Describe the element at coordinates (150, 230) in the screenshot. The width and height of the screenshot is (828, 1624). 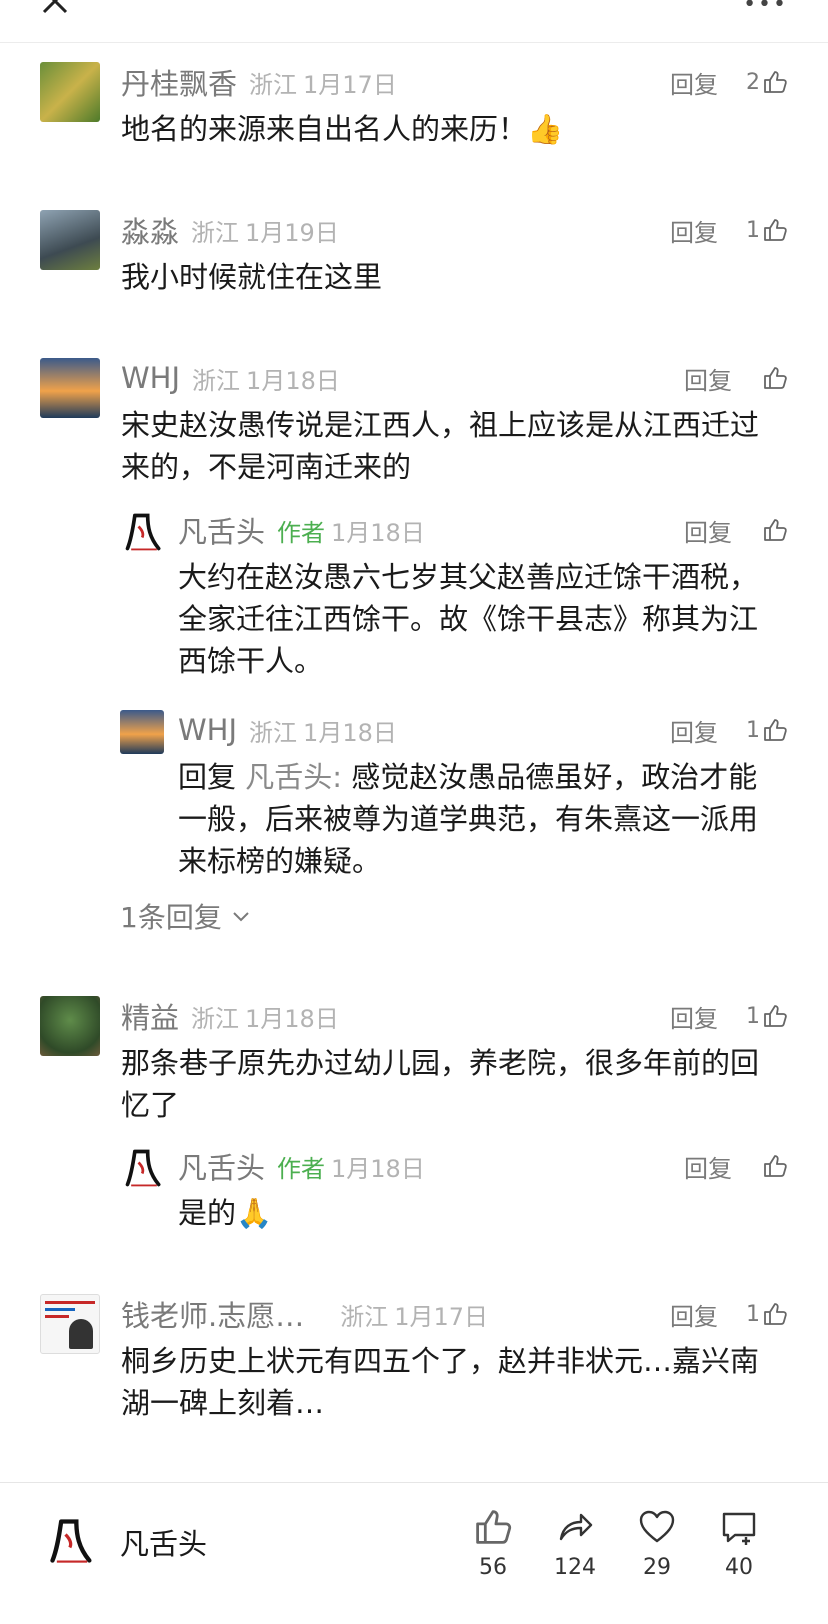
I see `commenter-name: 淼淼` at that location.